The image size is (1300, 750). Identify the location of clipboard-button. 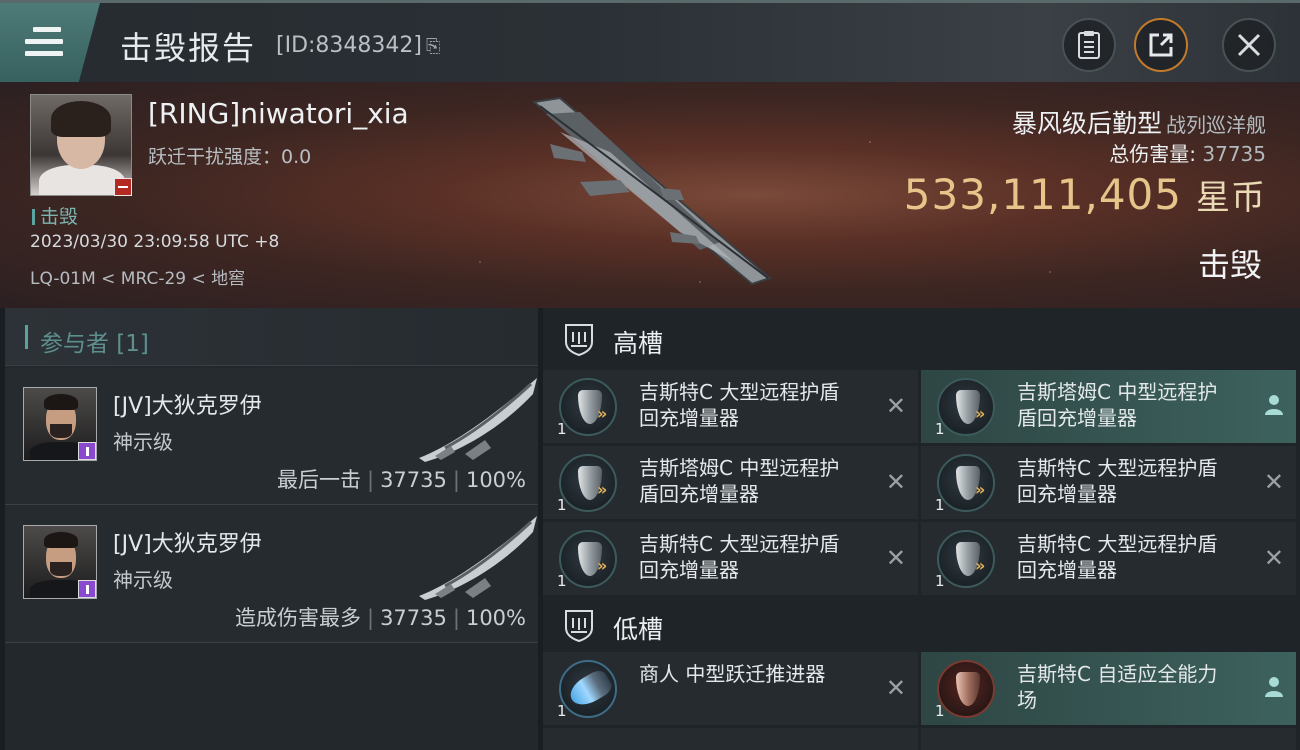
(1089, 45).